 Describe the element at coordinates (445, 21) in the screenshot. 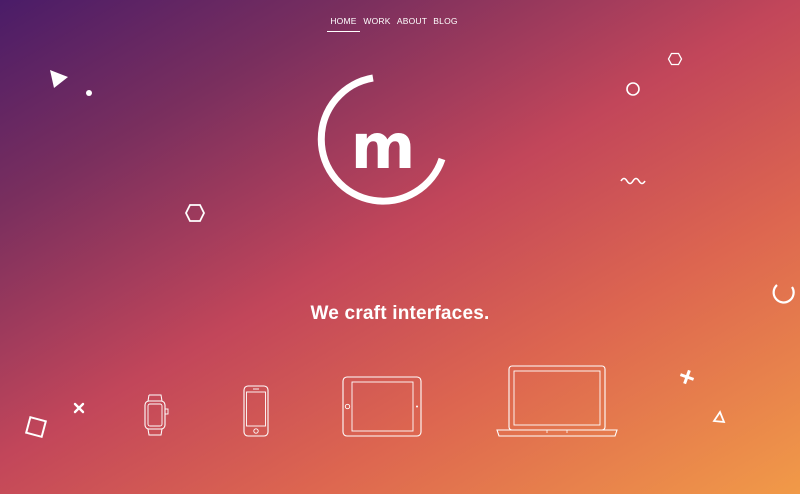

I see `nav-blog-link: BLOG` at that location.